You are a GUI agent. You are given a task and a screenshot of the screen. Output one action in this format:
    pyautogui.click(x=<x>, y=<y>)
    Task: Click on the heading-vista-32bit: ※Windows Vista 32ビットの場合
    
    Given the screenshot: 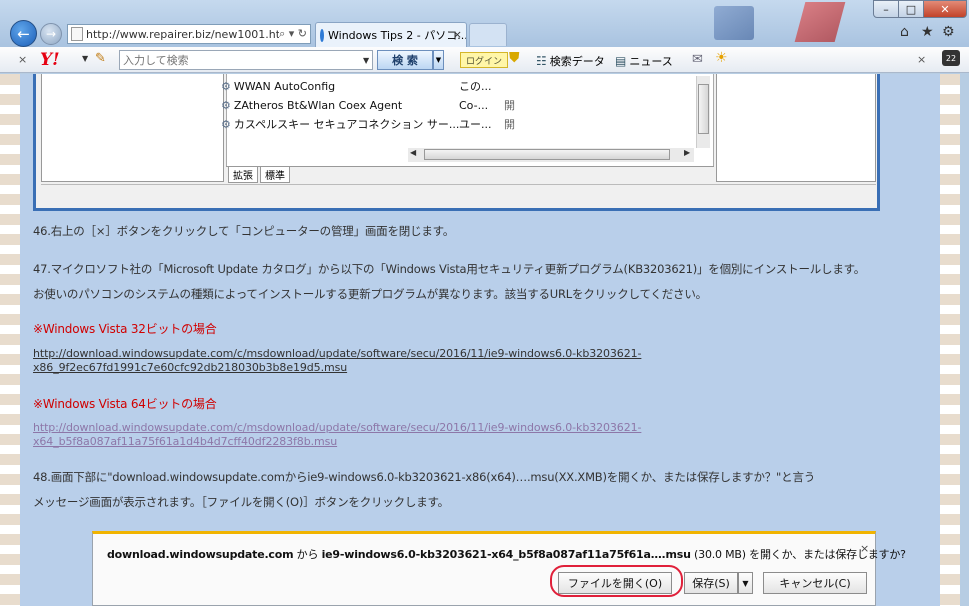 What is the action you would take?
    pyautogui.click(x=125, y=329)
    